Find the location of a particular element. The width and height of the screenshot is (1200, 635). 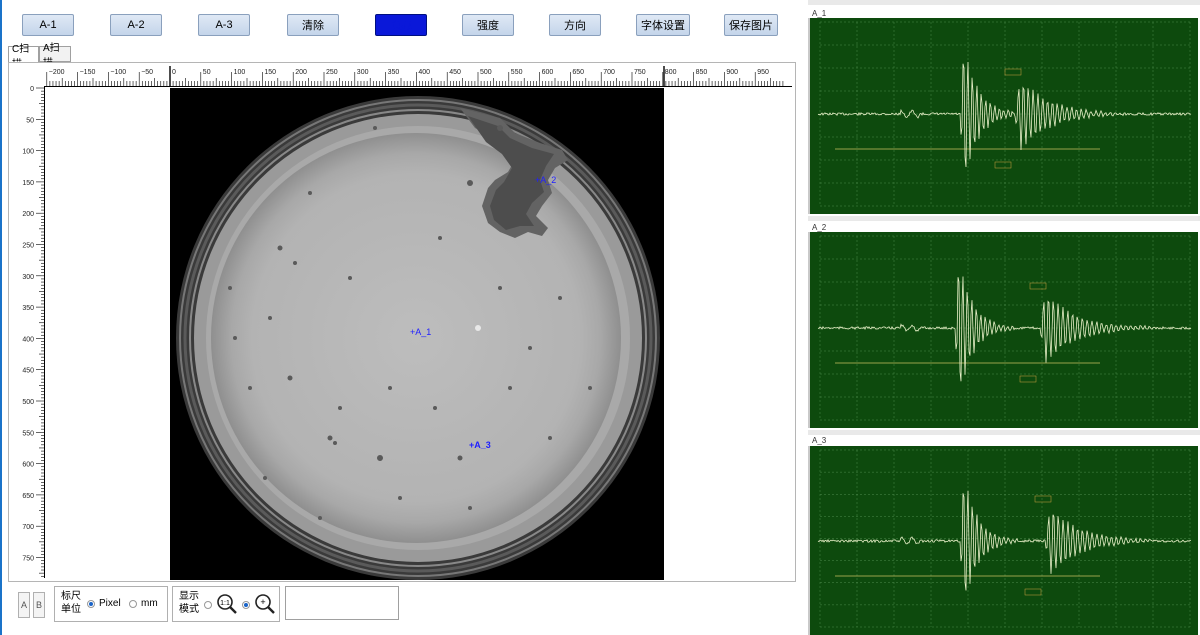

v-ruler-label: 700 is located at coordinates (28, 527).